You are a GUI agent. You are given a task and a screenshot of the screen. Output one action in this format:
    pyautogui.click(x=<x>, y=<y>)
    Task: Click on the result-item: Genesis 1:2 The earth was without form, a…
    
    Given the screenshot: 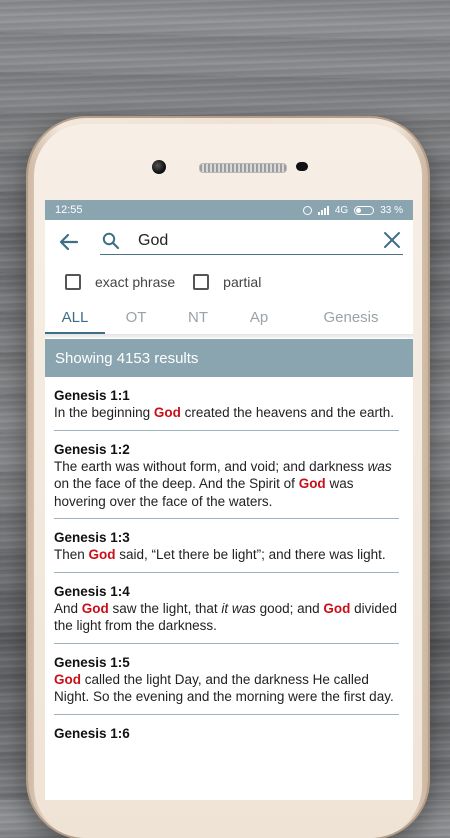 What is the action you would take?
    pyautogui.click(x=226, y=475)
    